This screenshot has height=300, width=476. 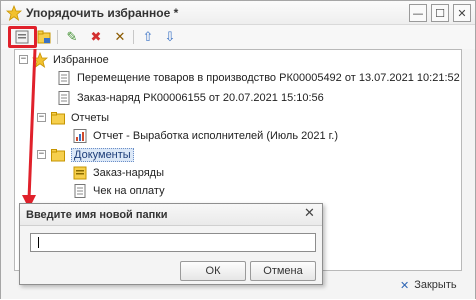 I want to click on clear-icon: ✕, so click(x=120, y=37).